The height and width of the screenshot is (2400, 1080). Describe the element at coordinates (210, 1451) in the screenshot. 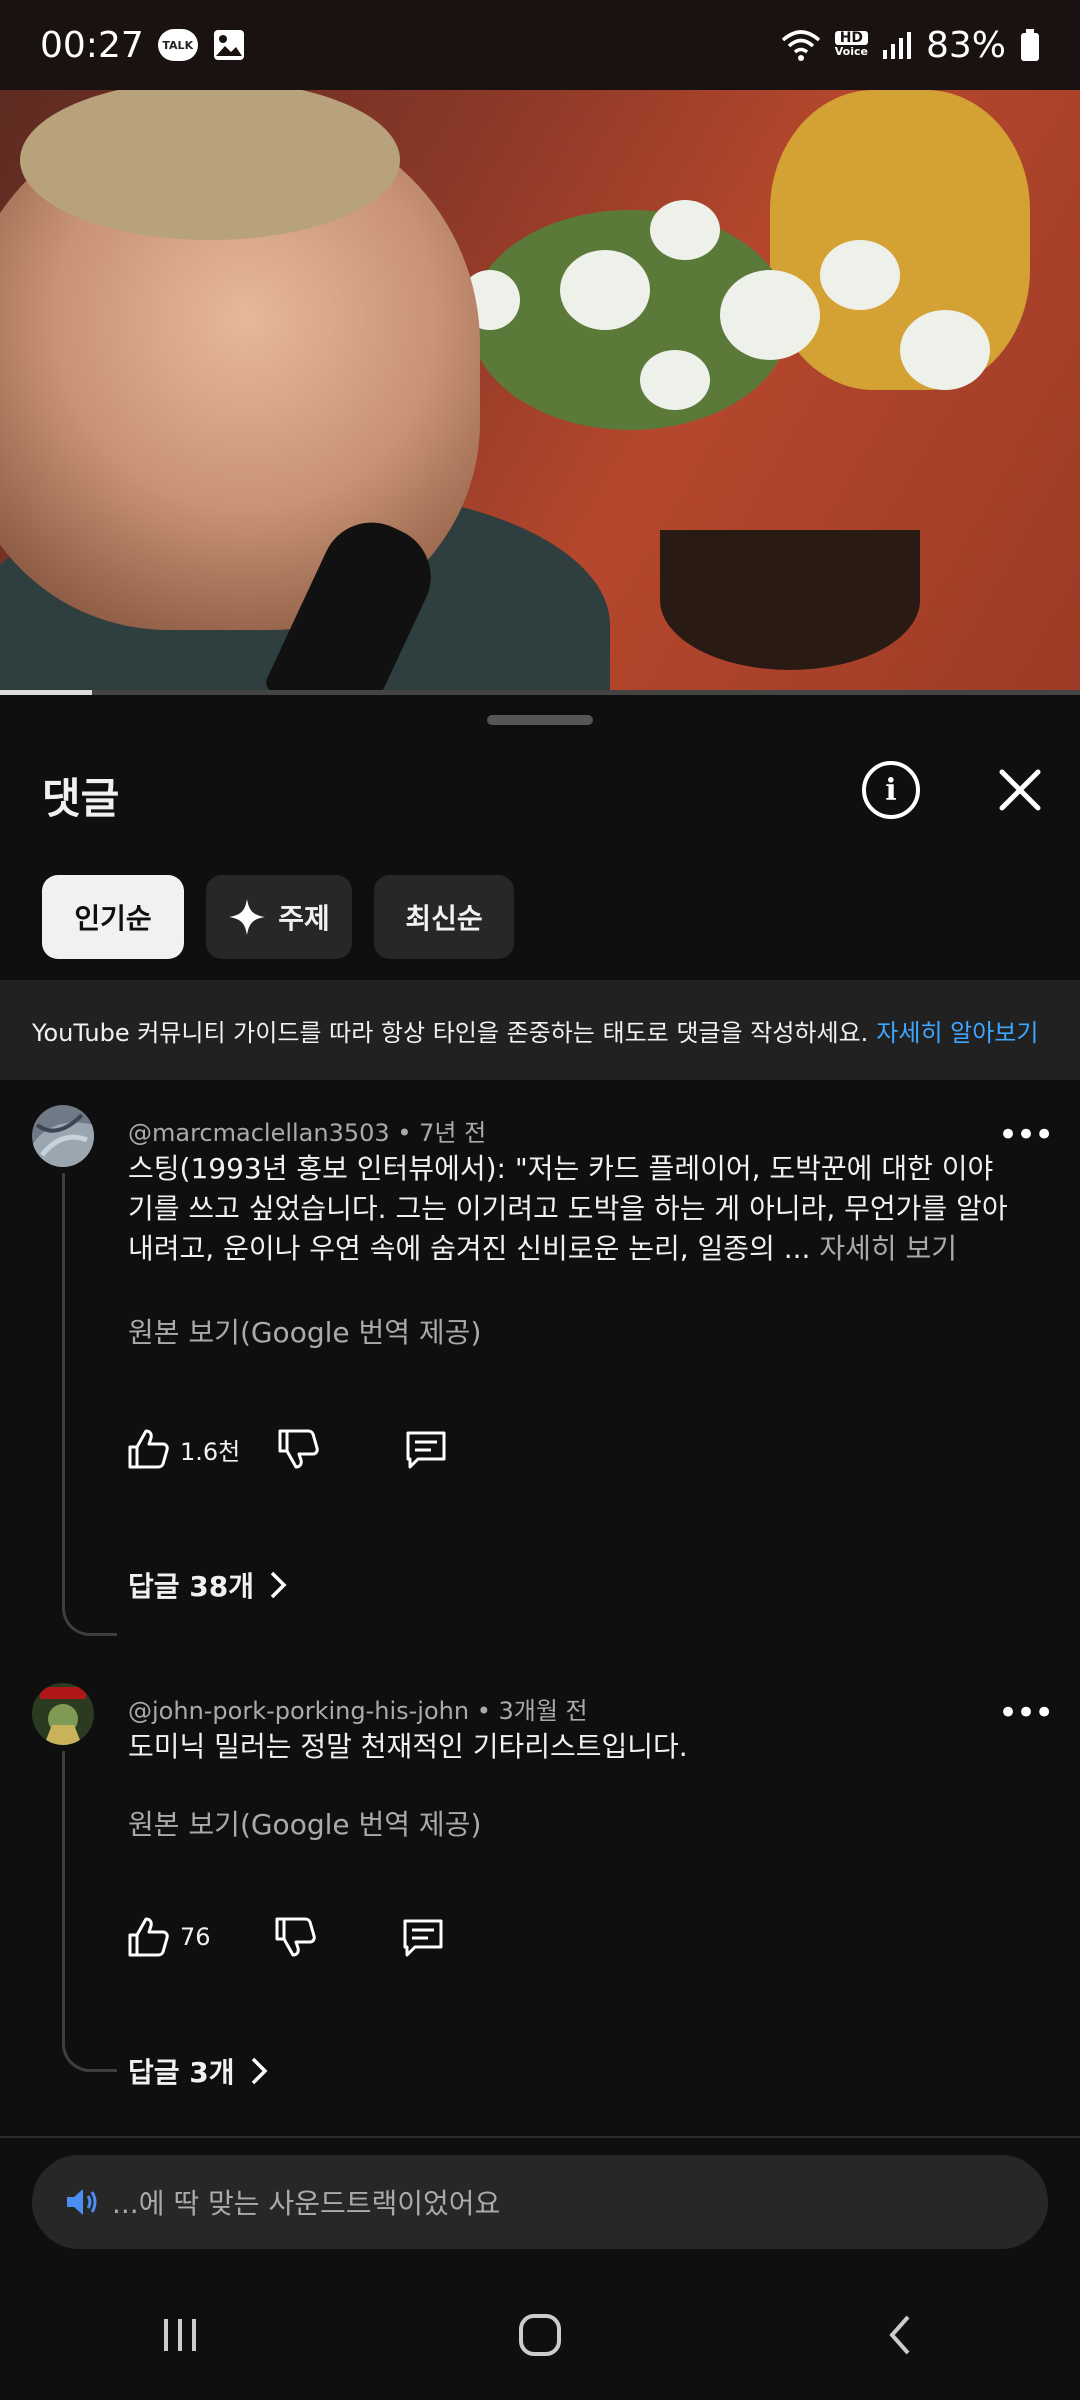

I see `like-count: 1.6천` at that location.